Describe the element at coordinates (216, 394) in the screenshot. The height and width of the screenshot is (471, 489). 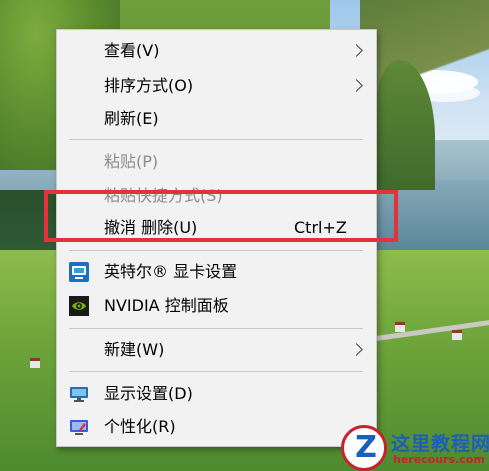
I see `menu-item-display-settings: 显示设置(D)` at that location.